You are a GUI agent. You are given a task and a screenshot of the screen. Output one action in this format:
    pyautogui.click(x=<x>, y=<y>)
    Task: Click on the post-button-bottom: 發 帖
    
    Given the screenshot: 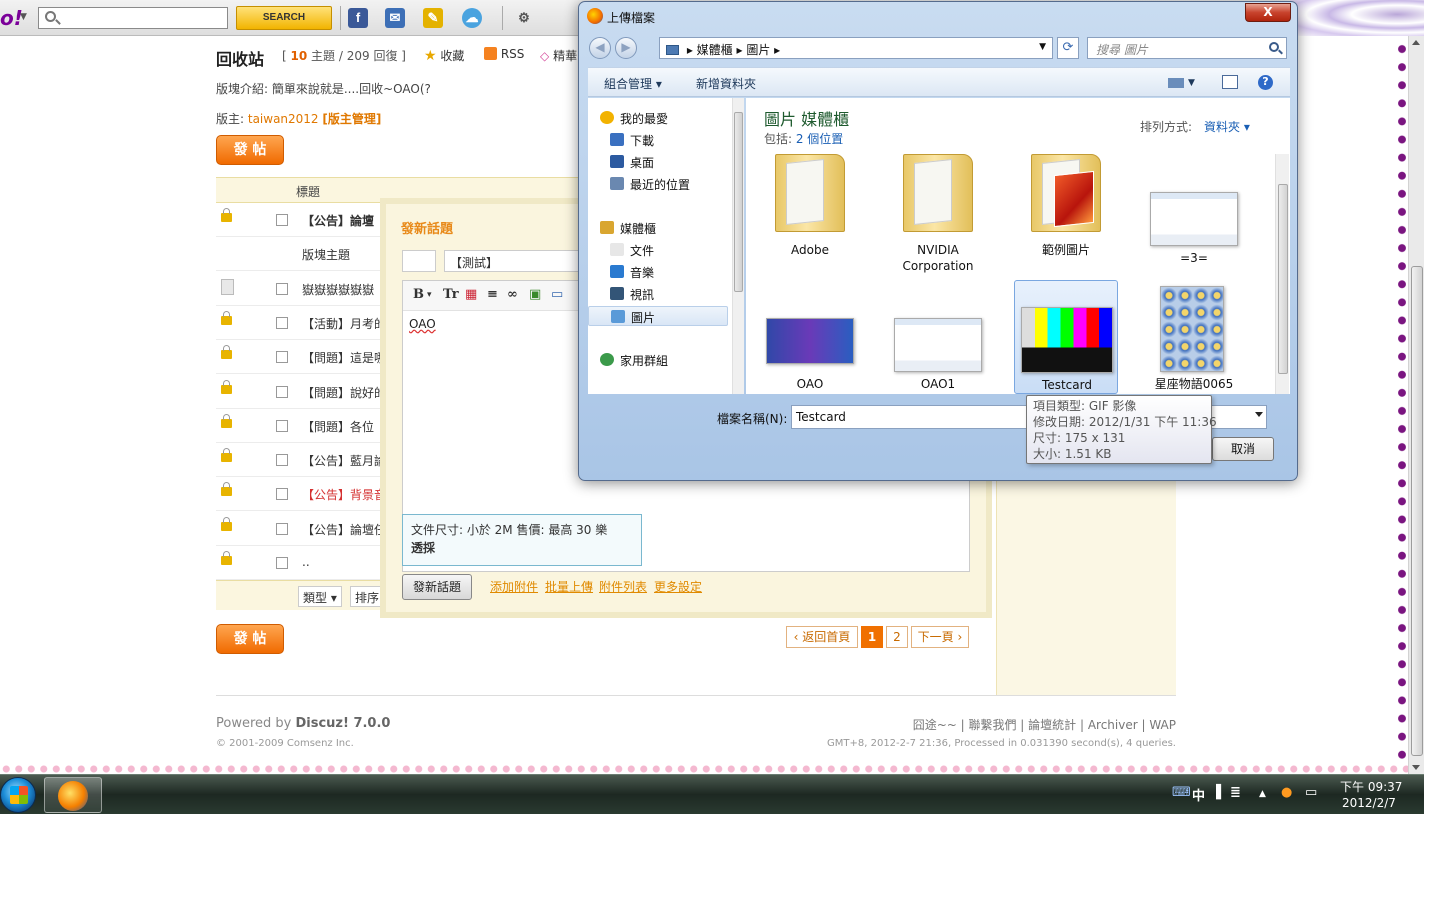 What is the action you would take?
    pyautogui.click(x=250, y=639)
    